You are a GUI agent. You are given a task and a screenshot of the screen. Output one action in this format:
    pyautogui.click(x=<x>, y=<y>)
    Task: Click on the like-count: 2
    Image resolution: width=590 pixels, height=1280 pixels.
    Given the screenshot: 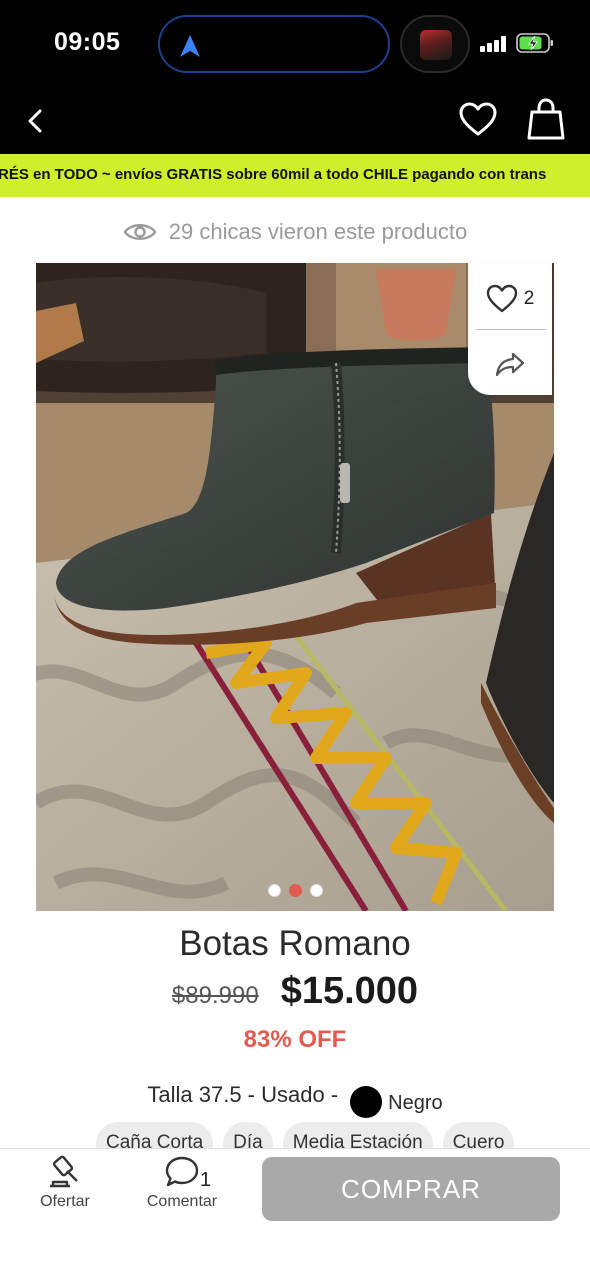 What is the action you would take?
    pyautogui.click(x=529, y=298)
    